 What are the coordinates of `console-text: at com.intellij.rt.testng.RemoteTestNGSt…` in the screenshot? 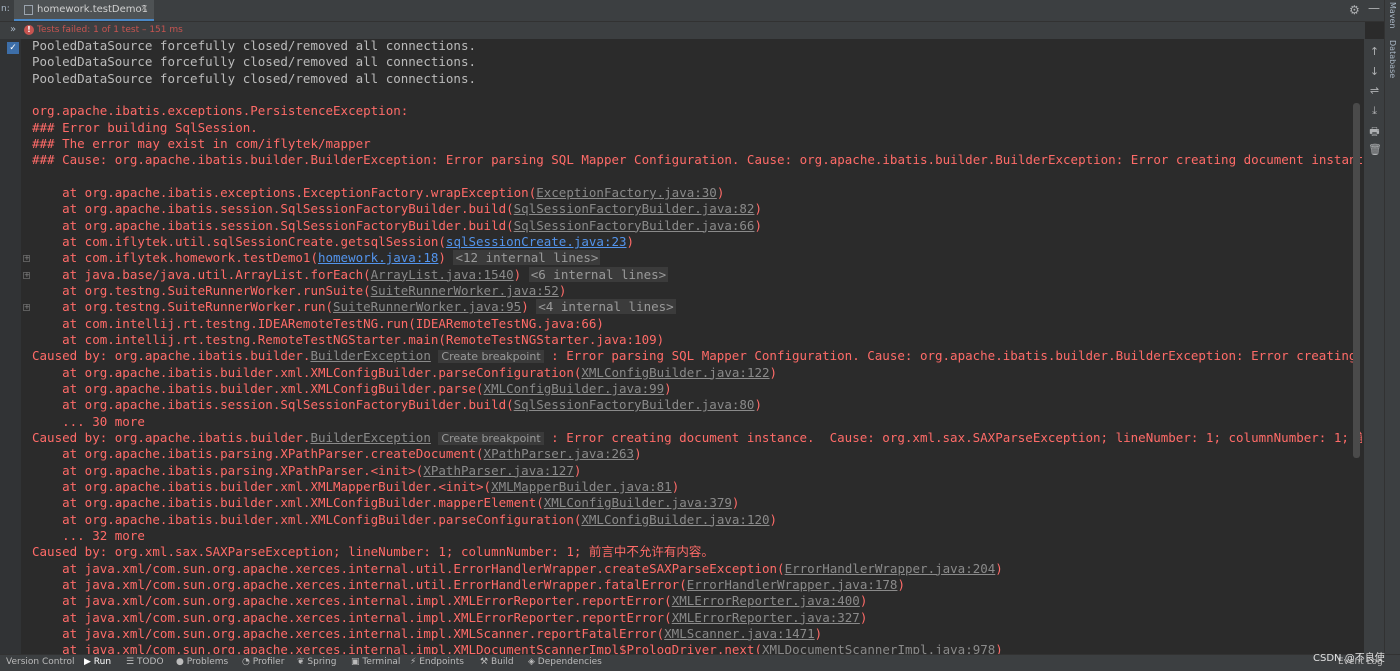 It's located at (348, 339).